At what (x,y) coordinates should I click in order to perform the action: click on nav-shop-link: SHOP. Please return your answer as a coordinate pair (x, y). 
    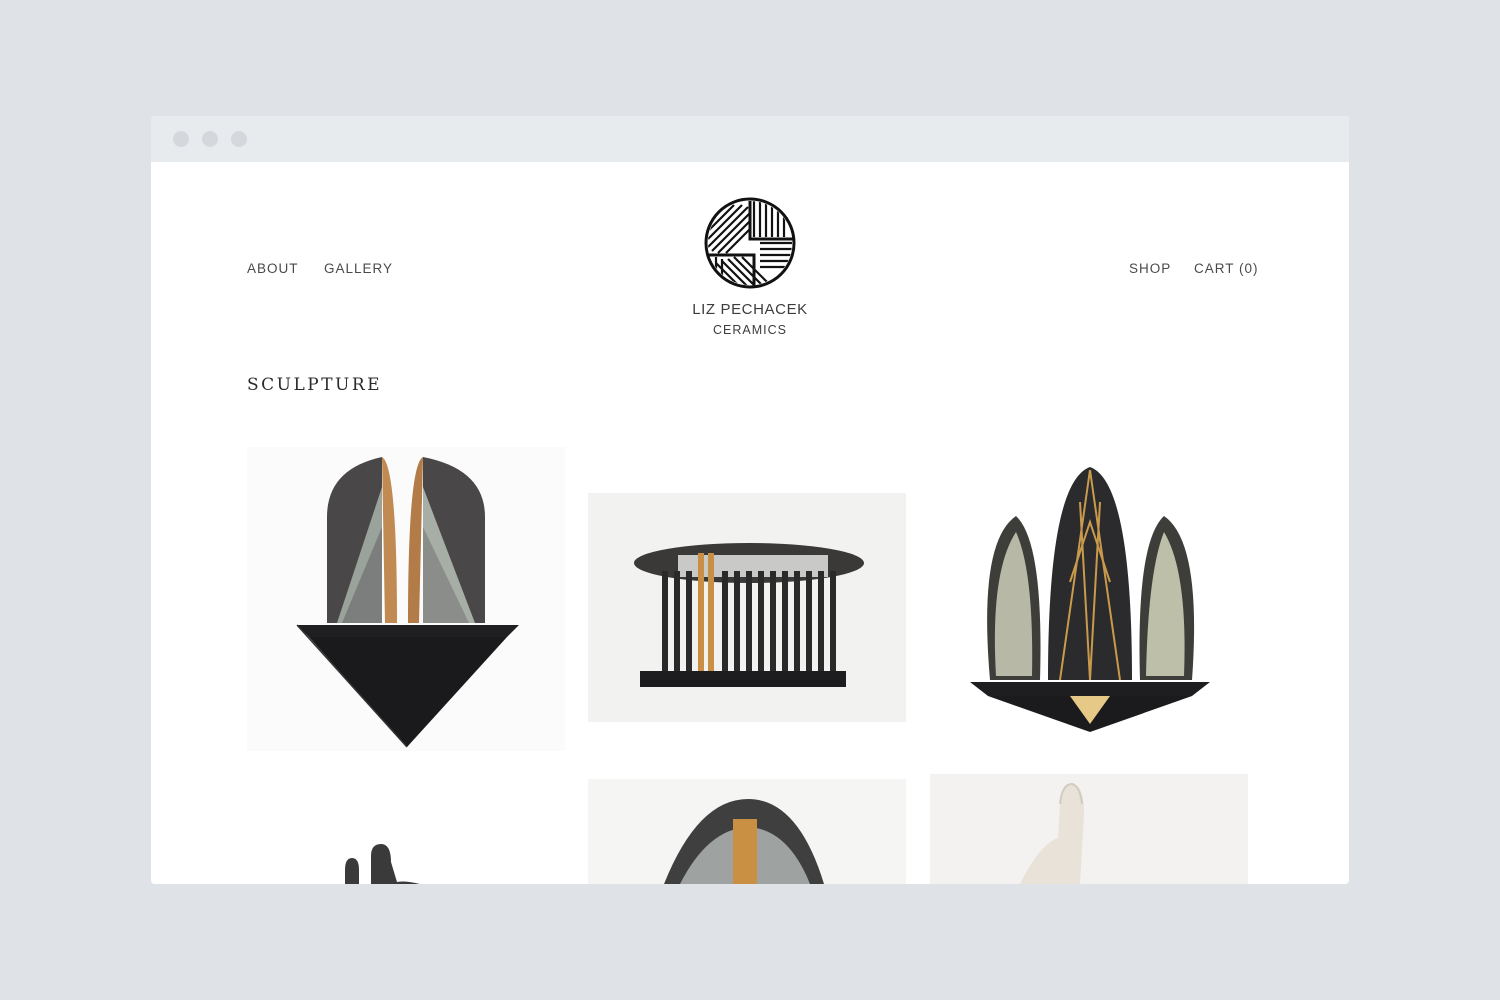
    Looking at the image, I should click on (1150, 268).